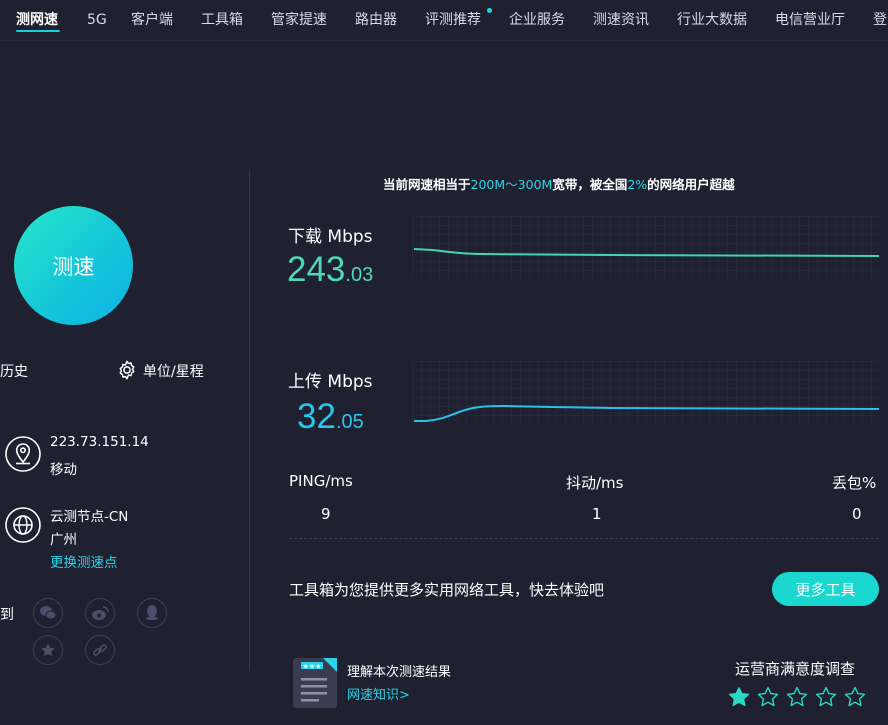 The height and width of the screenshot is (725, 888). Describe the element at coordinates (152, 613) in the screenshot. I see `qq-icon` at that location.